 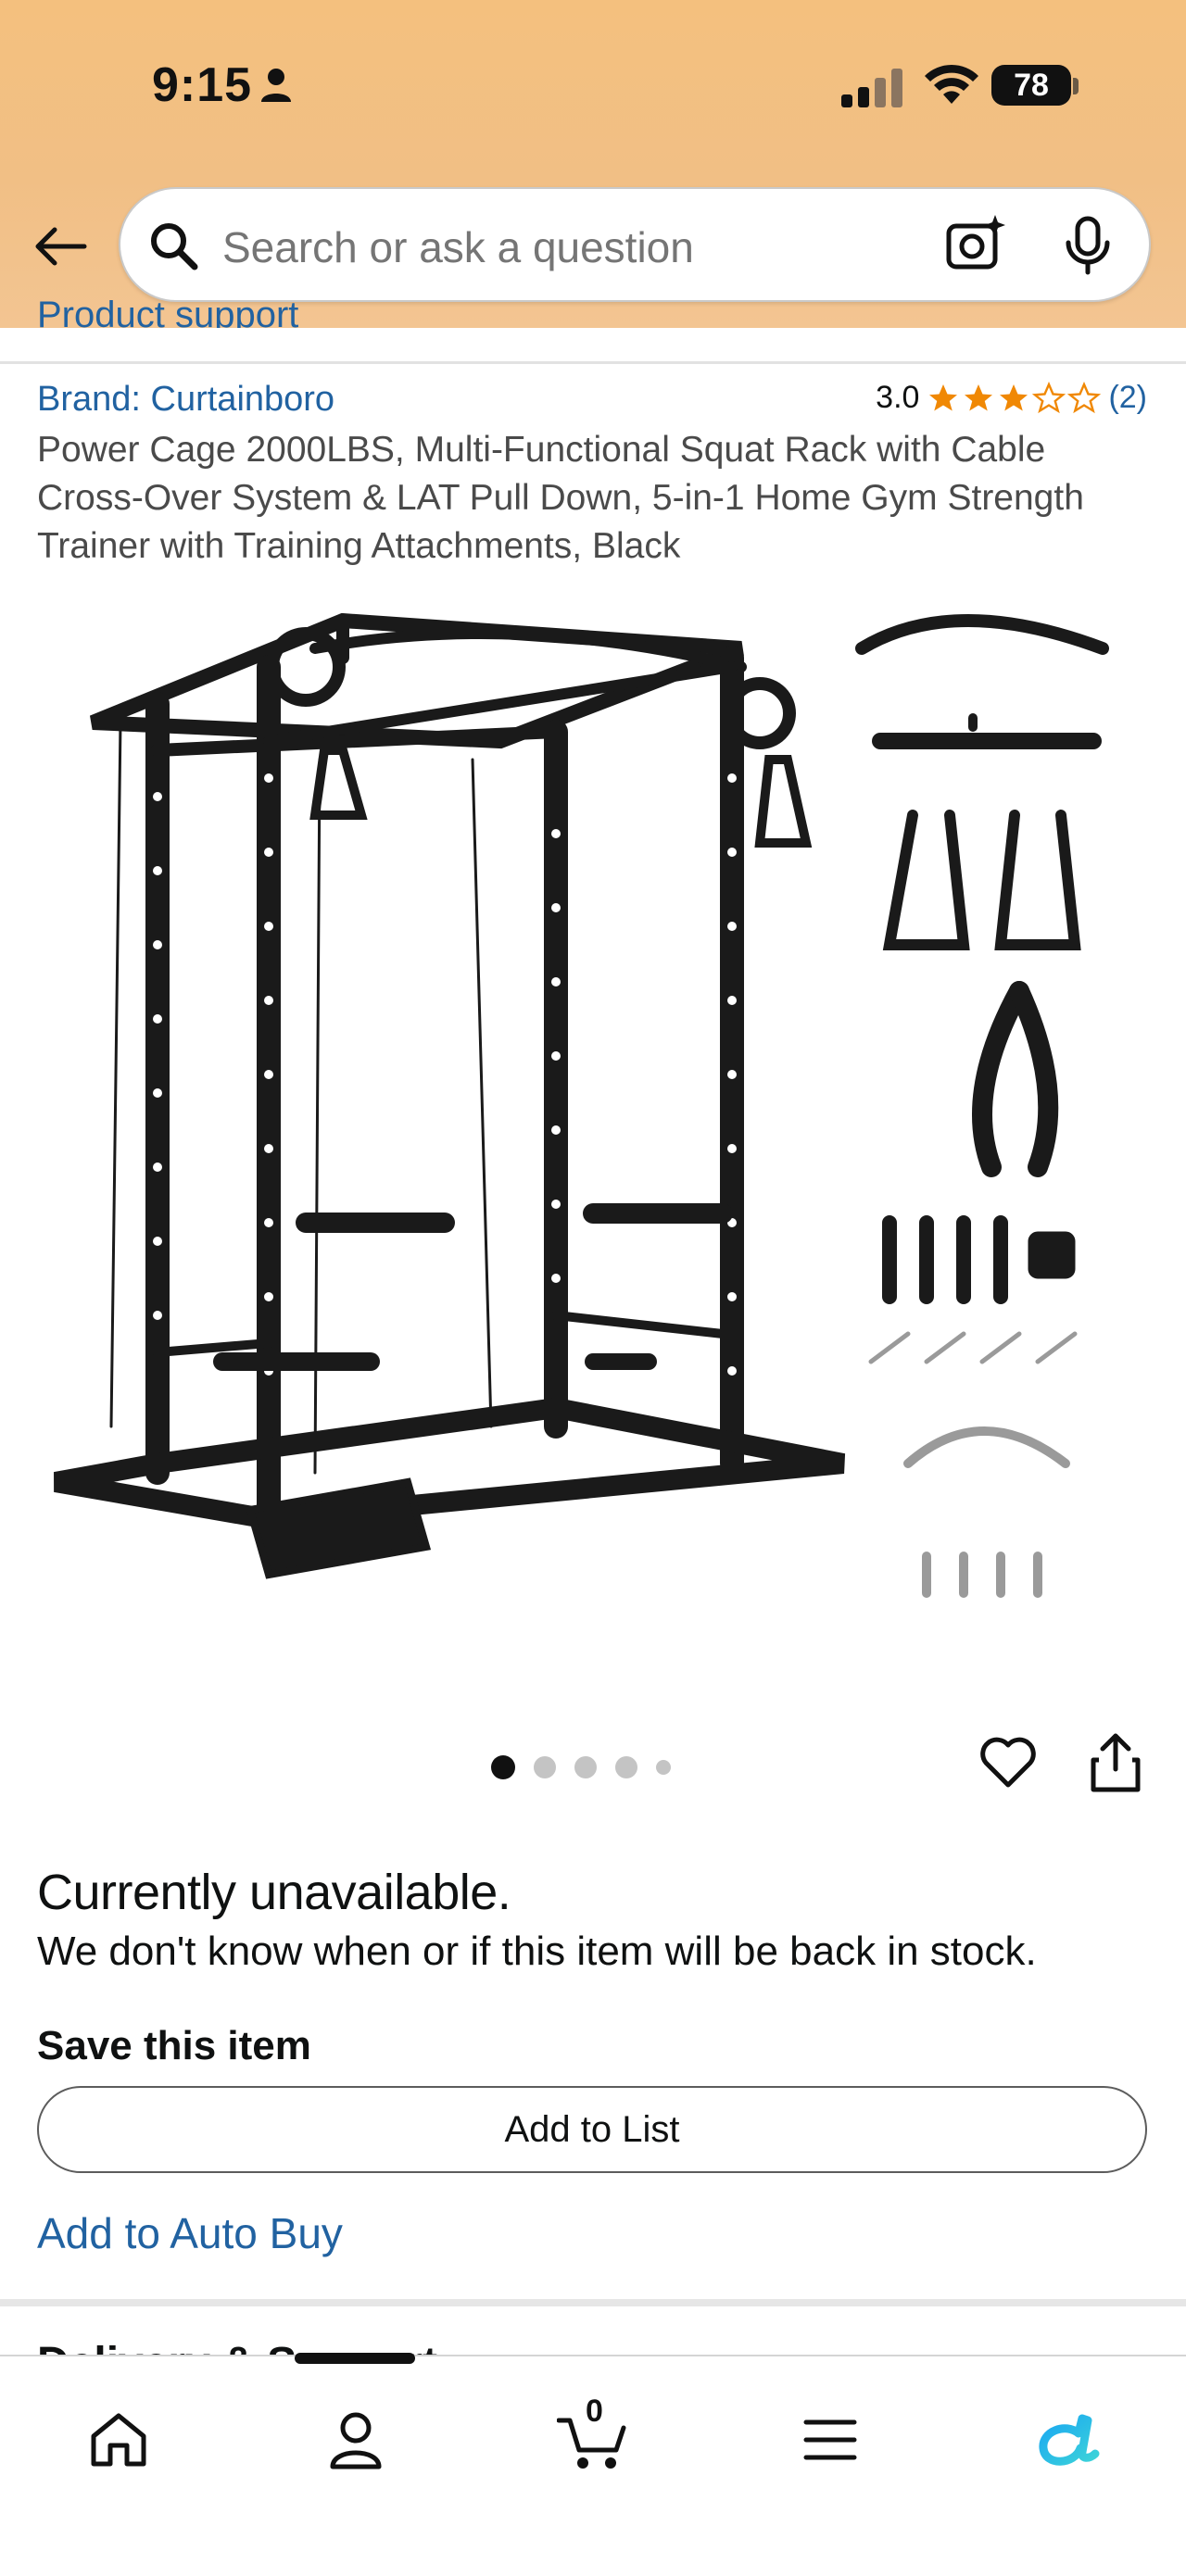 What do you see at coordinates (503, 1767) in the screenshot?
I see `carousel-dot-active` at bounding box center [503, 1767].